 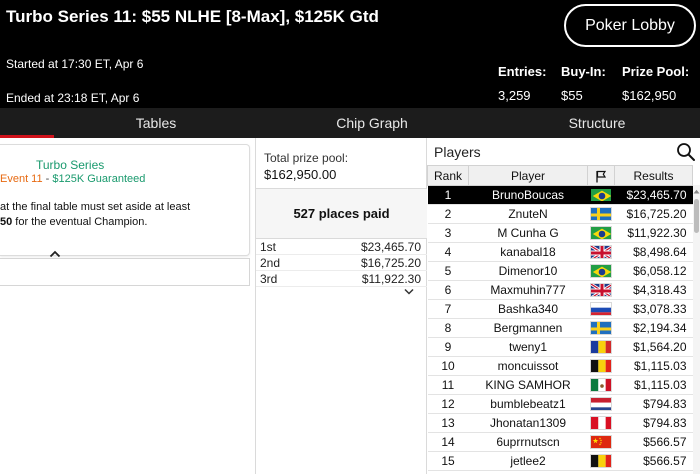 I want to click on player-result: $4,318.43, so click(x=653, y=290).